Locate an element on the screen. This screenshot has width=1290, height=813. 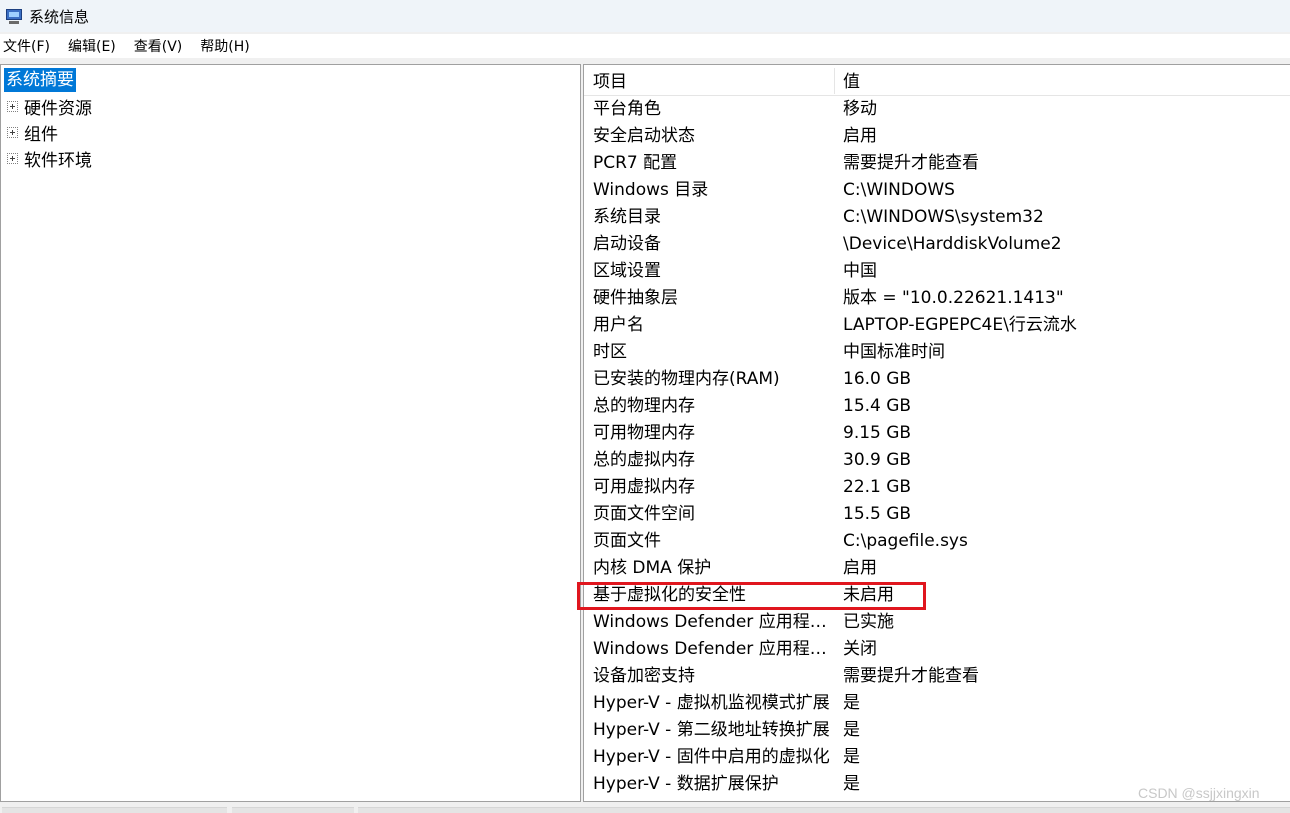
watermark: CSDN @ssjjxingxin is located at coordinates (1199, 793).